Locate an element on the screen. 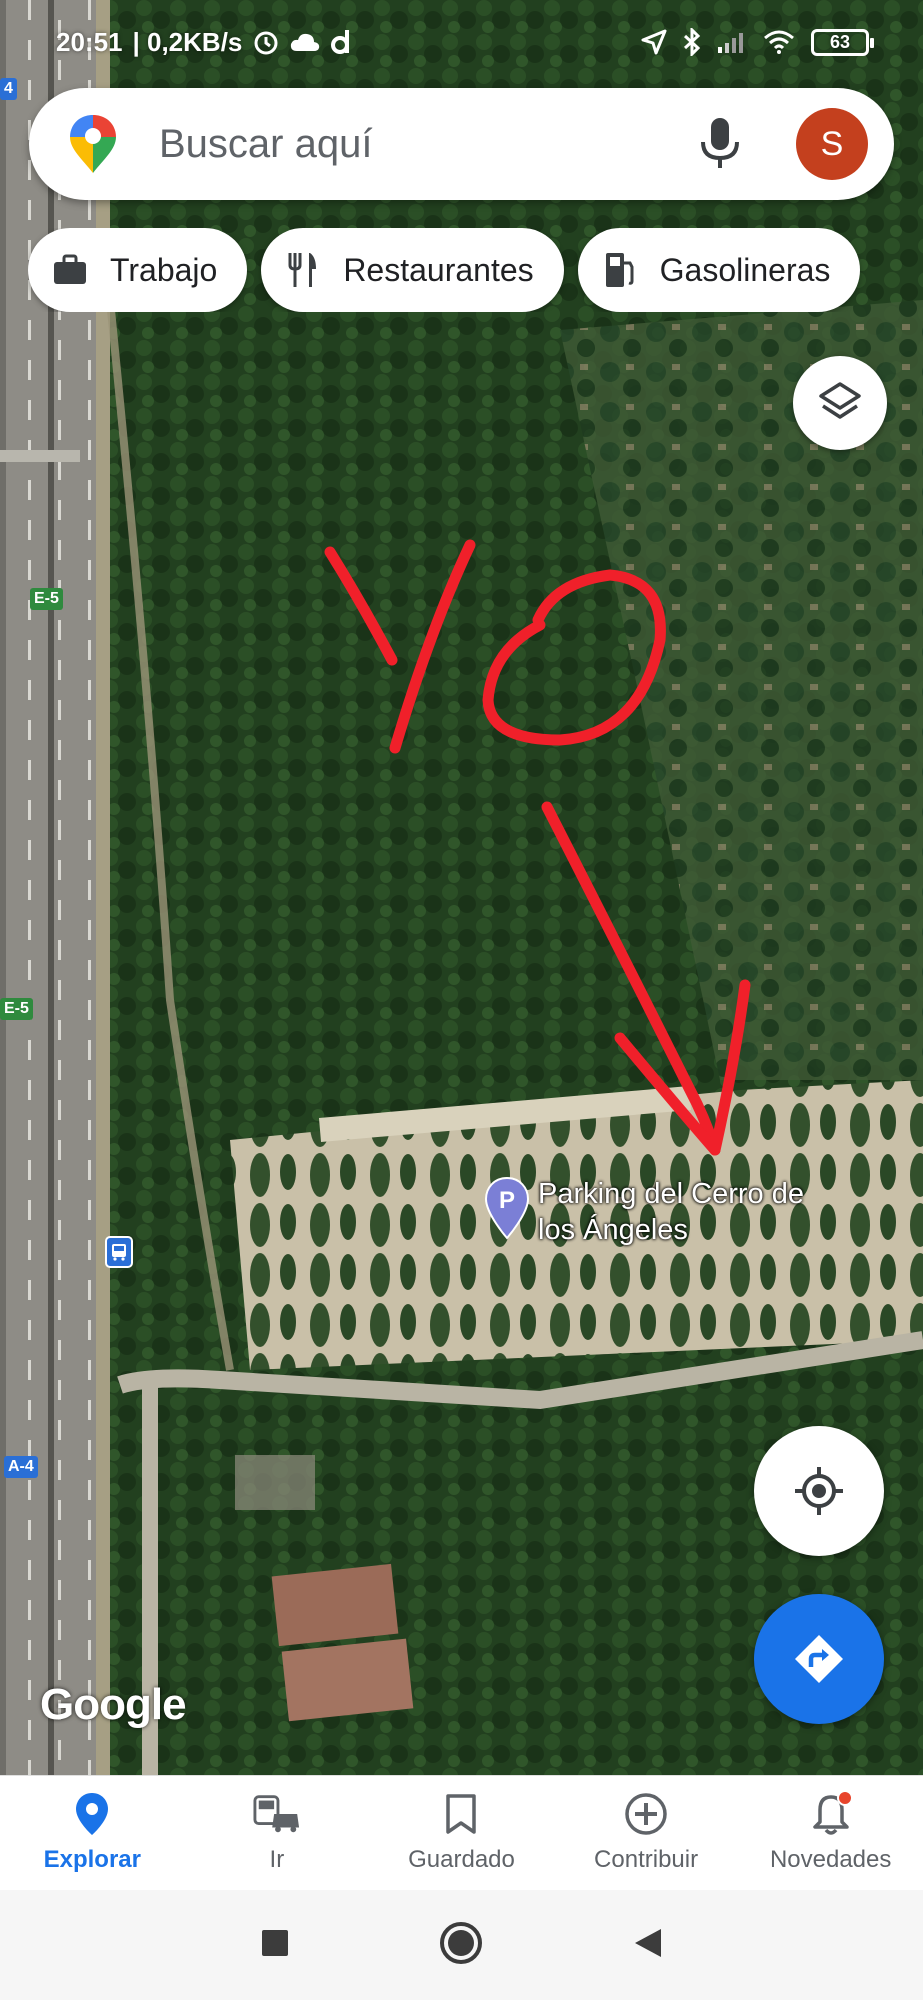 The width and height of the screenshot is (923, 2000). chip-label: Trabajo is located at coordinates (164, 269).